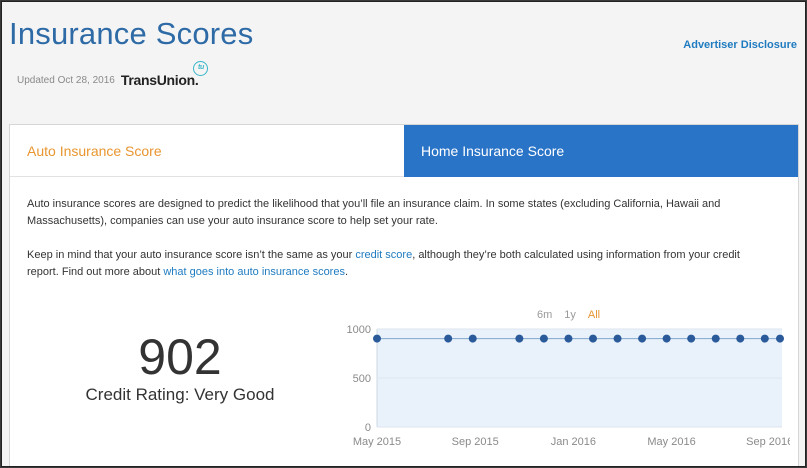  I want to click on p2-text-after: ., so click(346, 272).